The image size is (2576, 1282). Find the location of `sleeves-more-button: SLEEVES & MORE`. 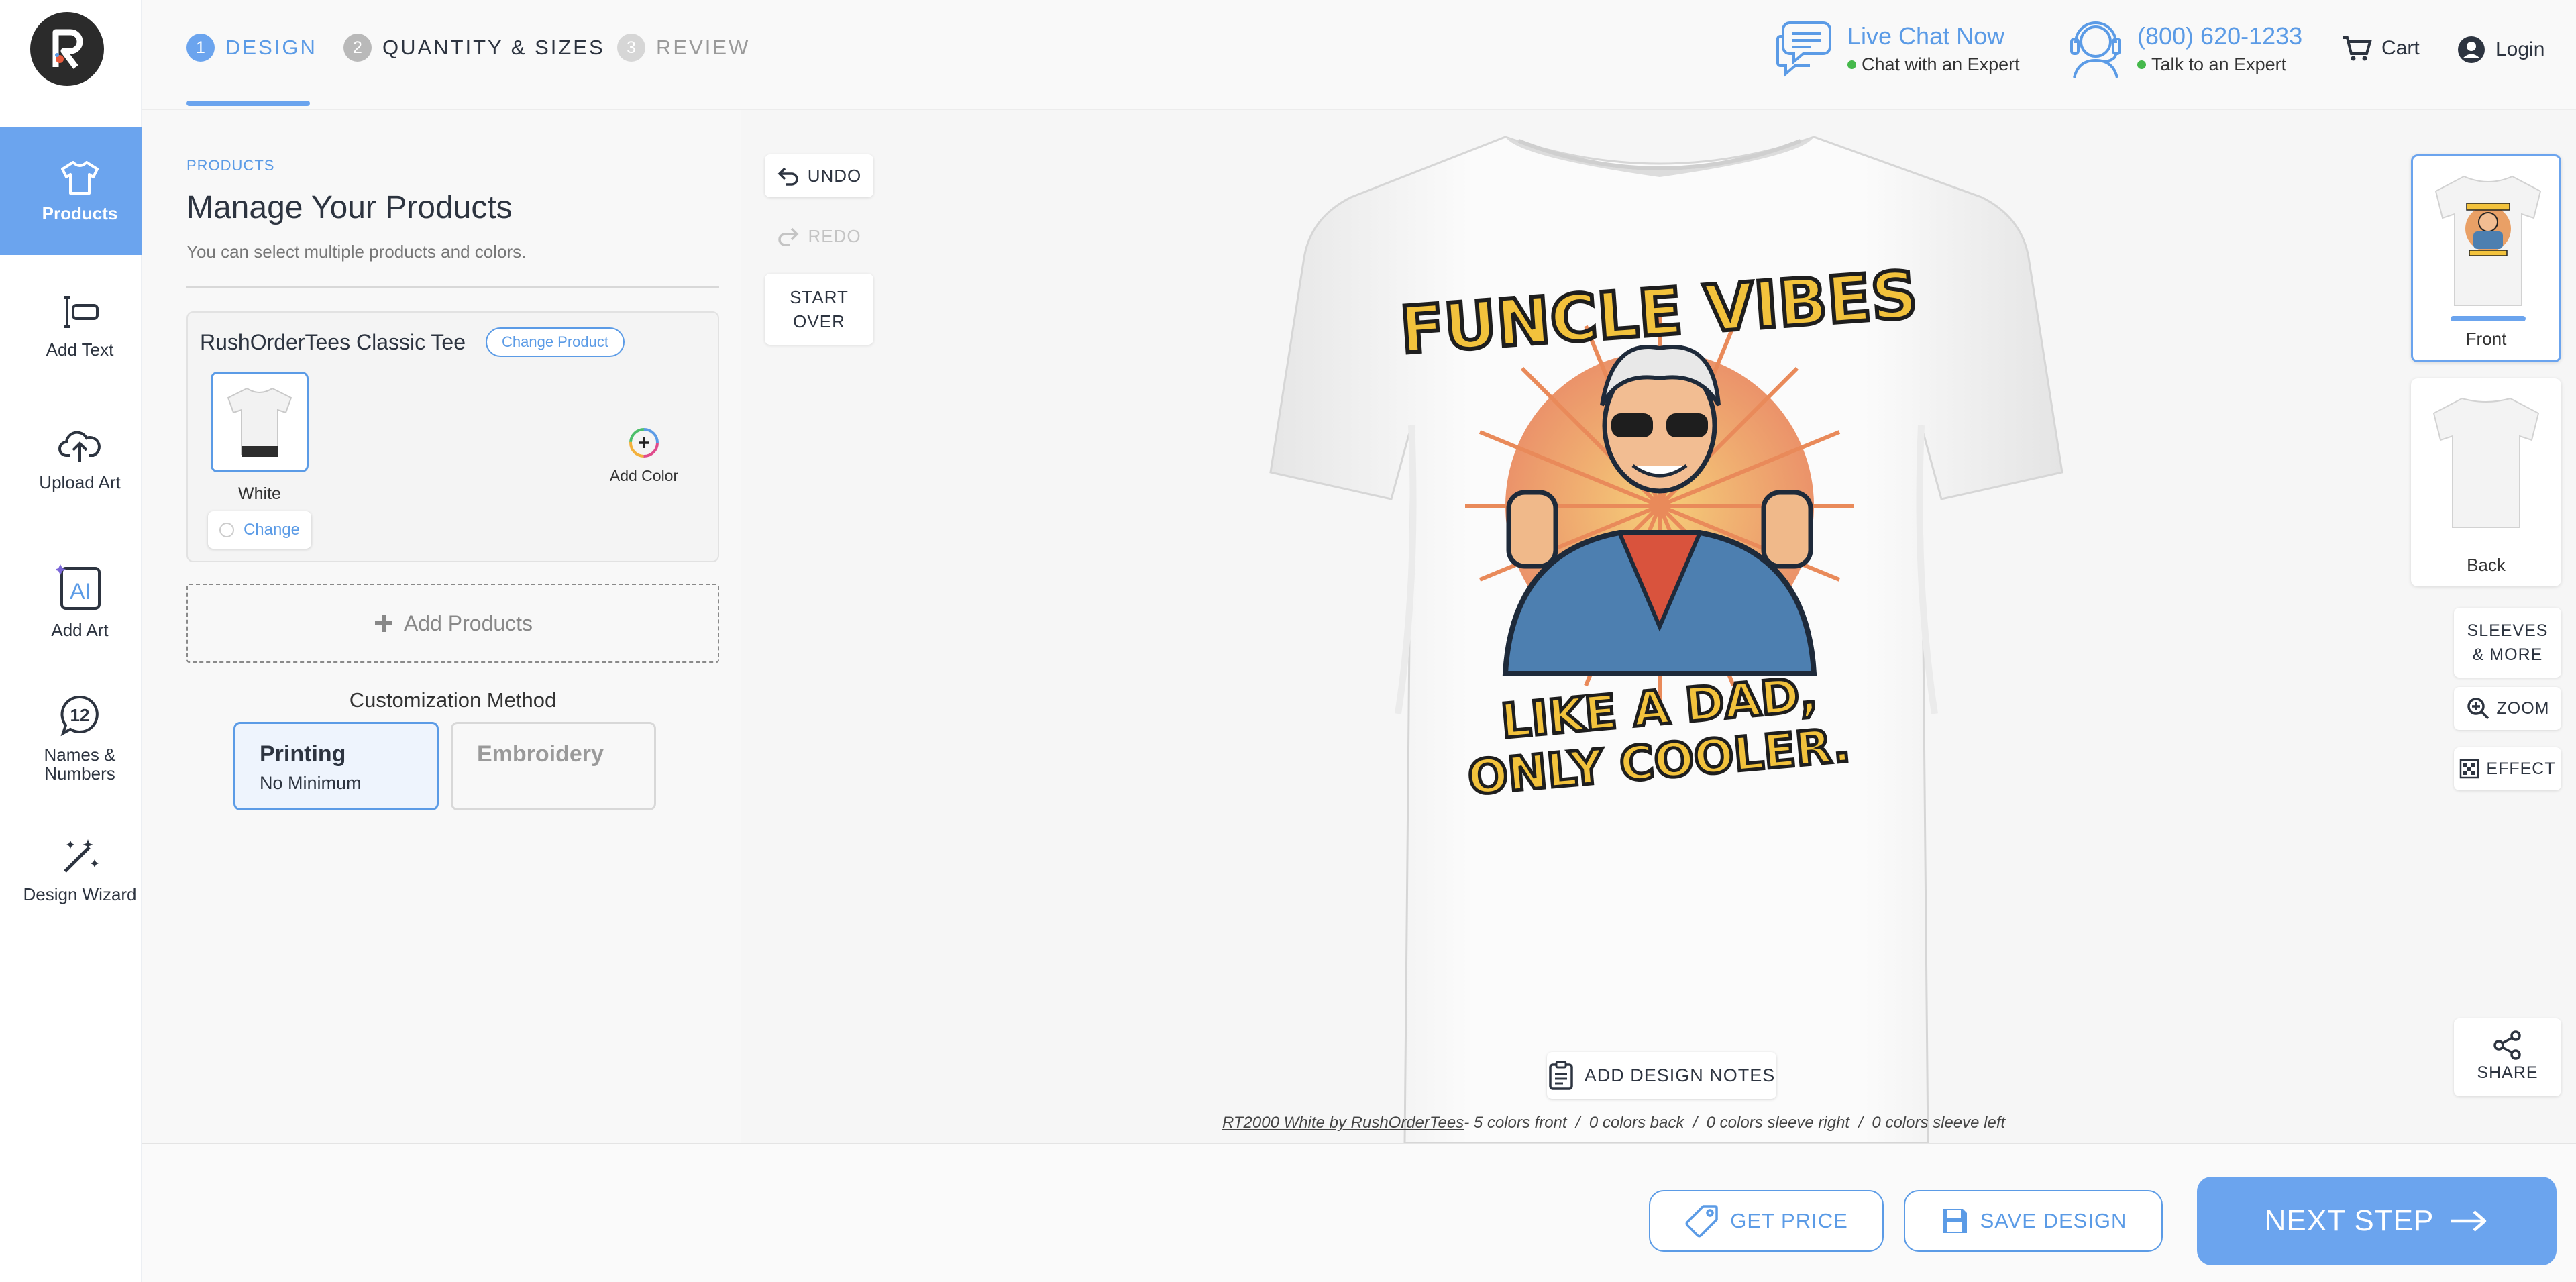

sleeves-more-button: SLEEVES & MORE is located at coordinates (2507, 643).